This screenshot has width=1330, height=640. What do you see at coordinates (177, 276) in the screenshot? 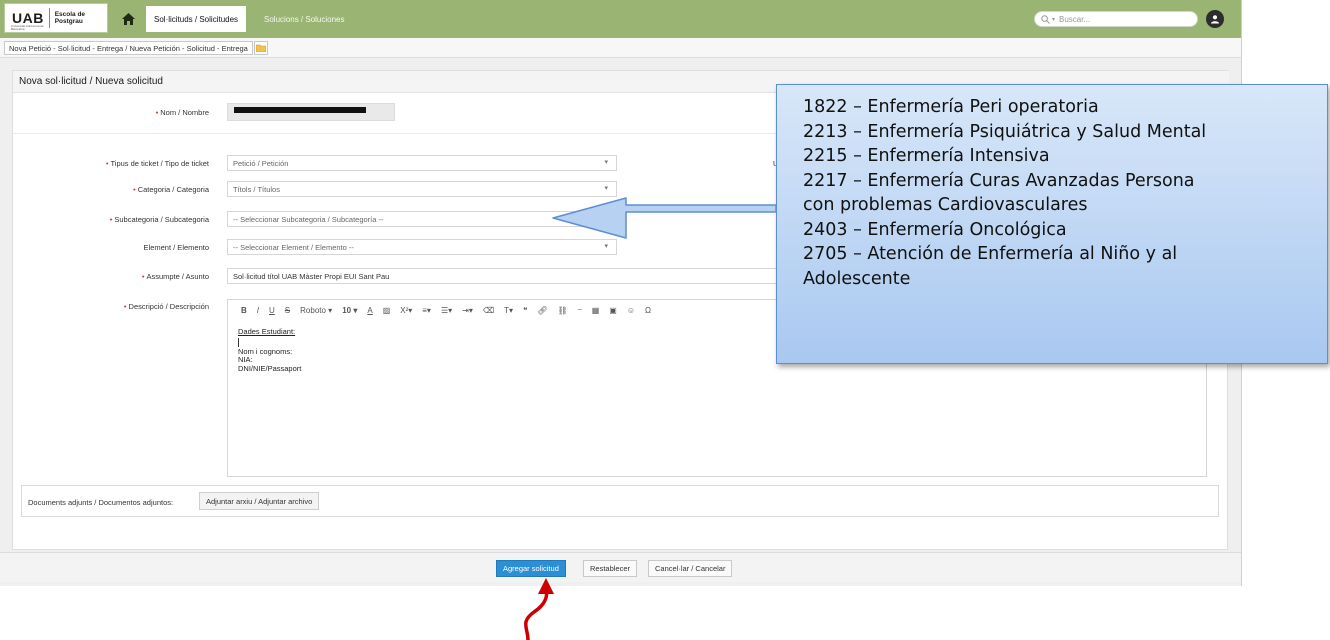
I see `subject-label-text: Assumpte / Asunto` at bounding box center [177, 276].